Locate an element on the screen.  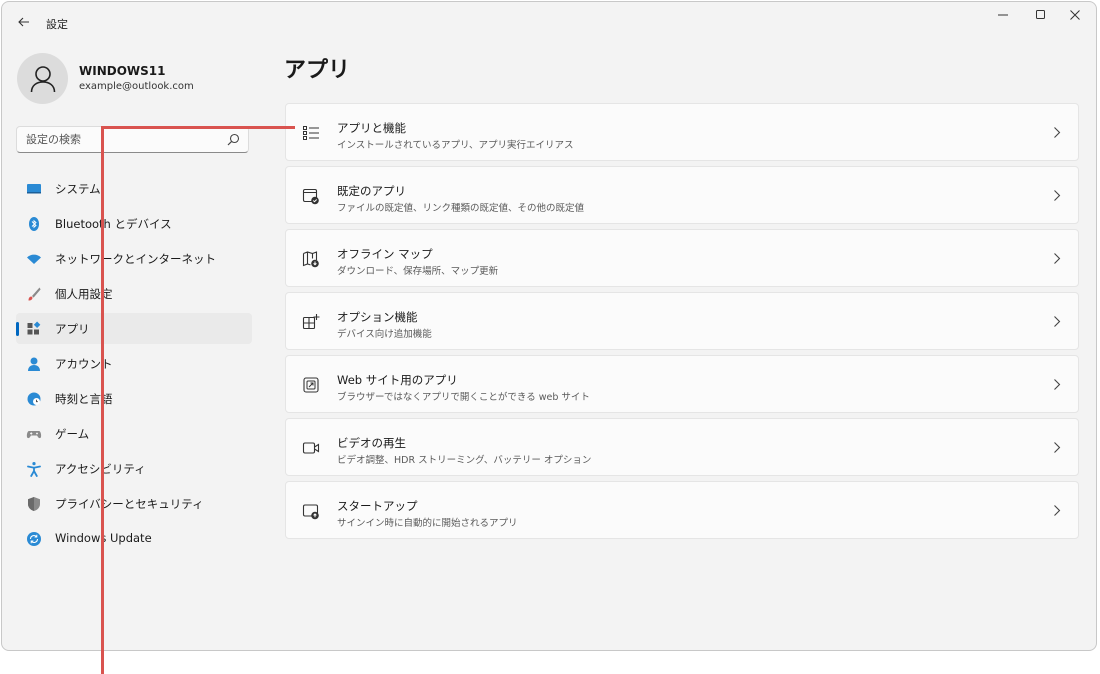
card-apps-features: アプリと機能 インストールされているアプリ、アプリ実行エイリアス is located at coordinates (682, 132).